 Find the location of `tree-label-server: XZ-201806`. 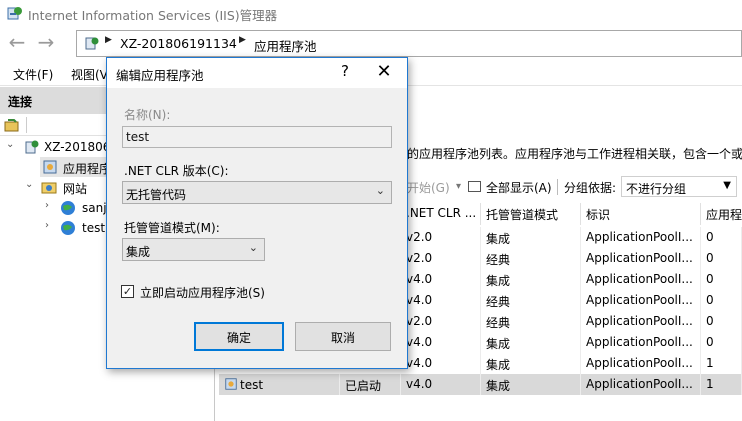

tree-label-server: XZ-201806 is located at coordinates (77, 147).